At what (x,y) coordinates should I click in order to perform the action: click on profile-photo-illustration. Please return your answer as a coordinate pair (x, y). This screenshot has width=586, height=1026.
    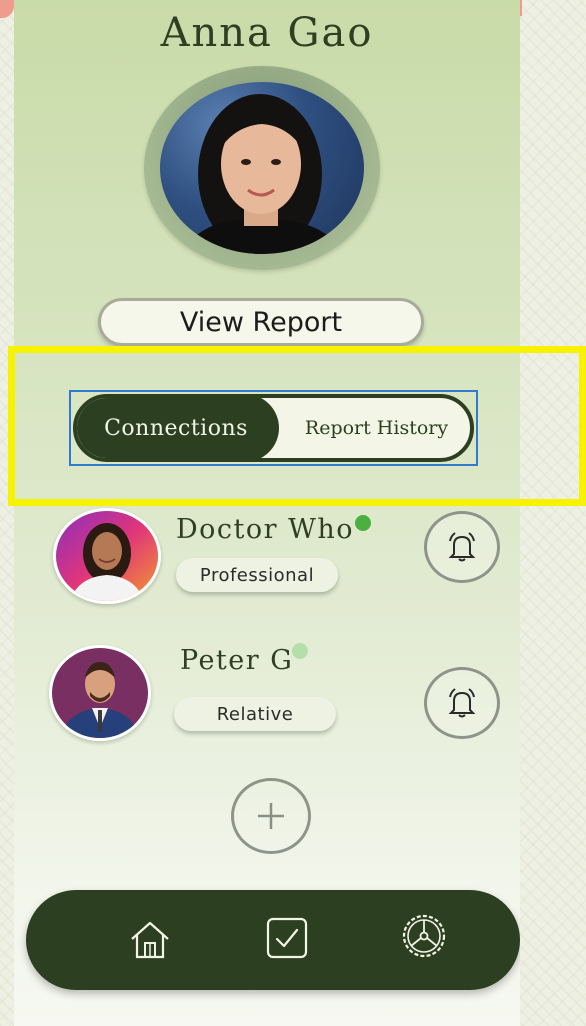
    Looking at the image, I should click on (263, 174).